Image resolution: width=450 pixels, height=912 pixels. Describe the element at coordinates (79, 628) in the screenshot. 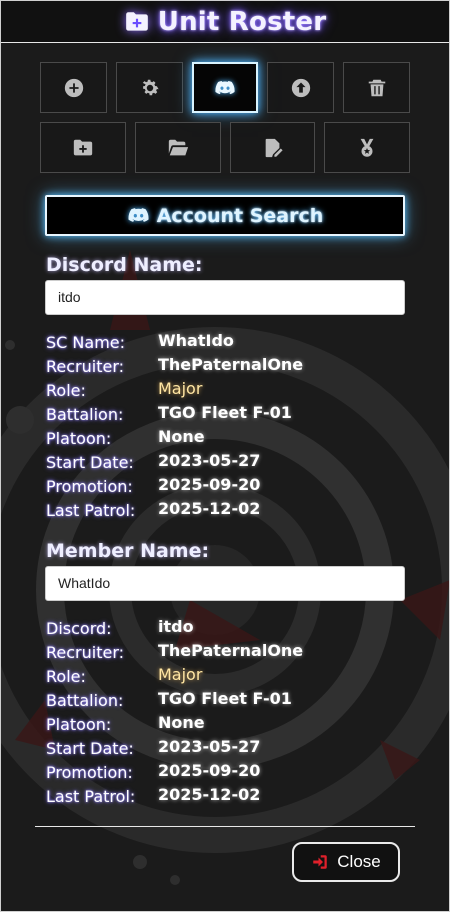

I see `info-key: Discord:` at that location.